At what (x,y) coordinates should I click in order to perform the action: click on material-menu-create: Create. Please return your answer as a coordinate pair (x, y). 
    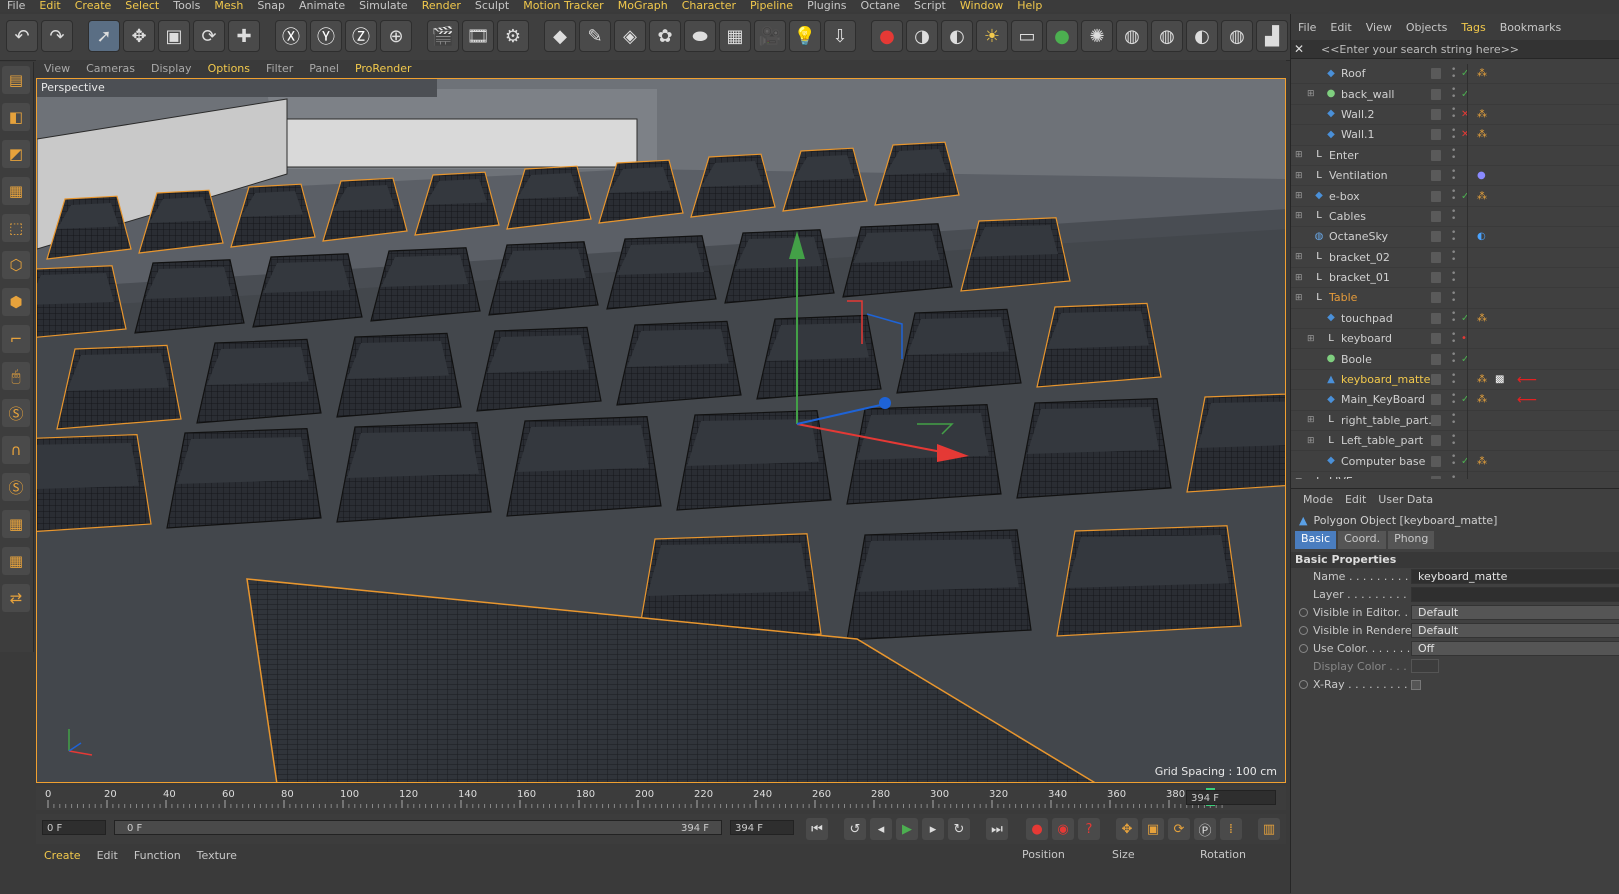
    Looking at the image, I should click on (62, 855).